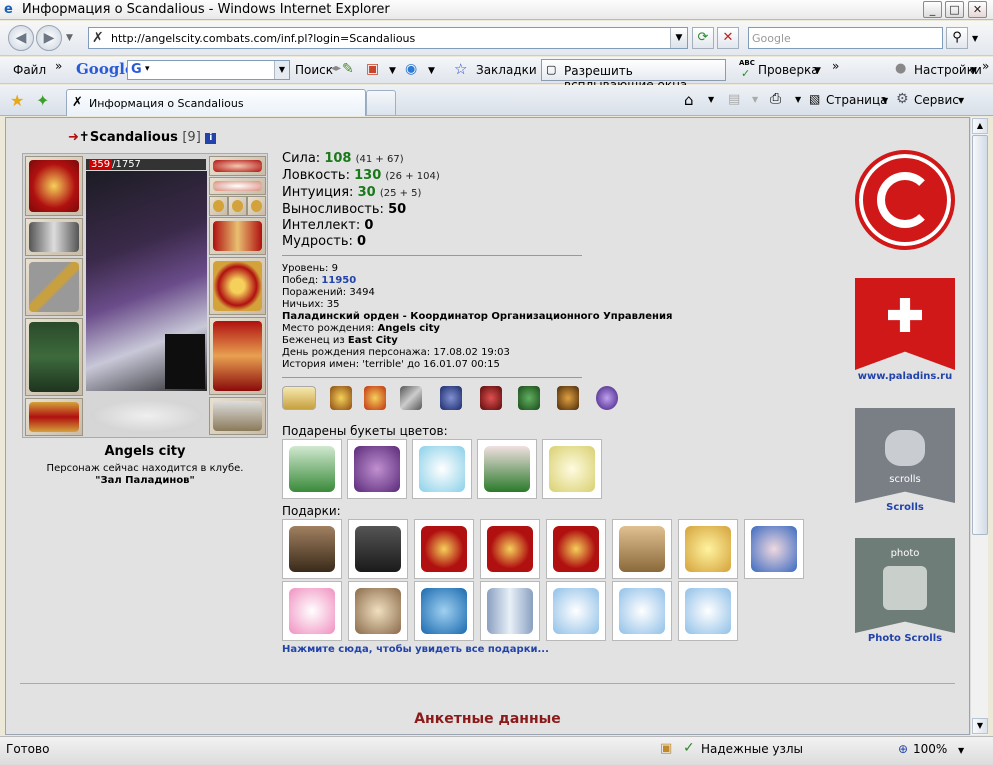 This screenshot has height=765, width=993. What do you see at coordinates (381, 102) in the screenshot?
I see `new-tab-button` at bounding box center [381, 102].